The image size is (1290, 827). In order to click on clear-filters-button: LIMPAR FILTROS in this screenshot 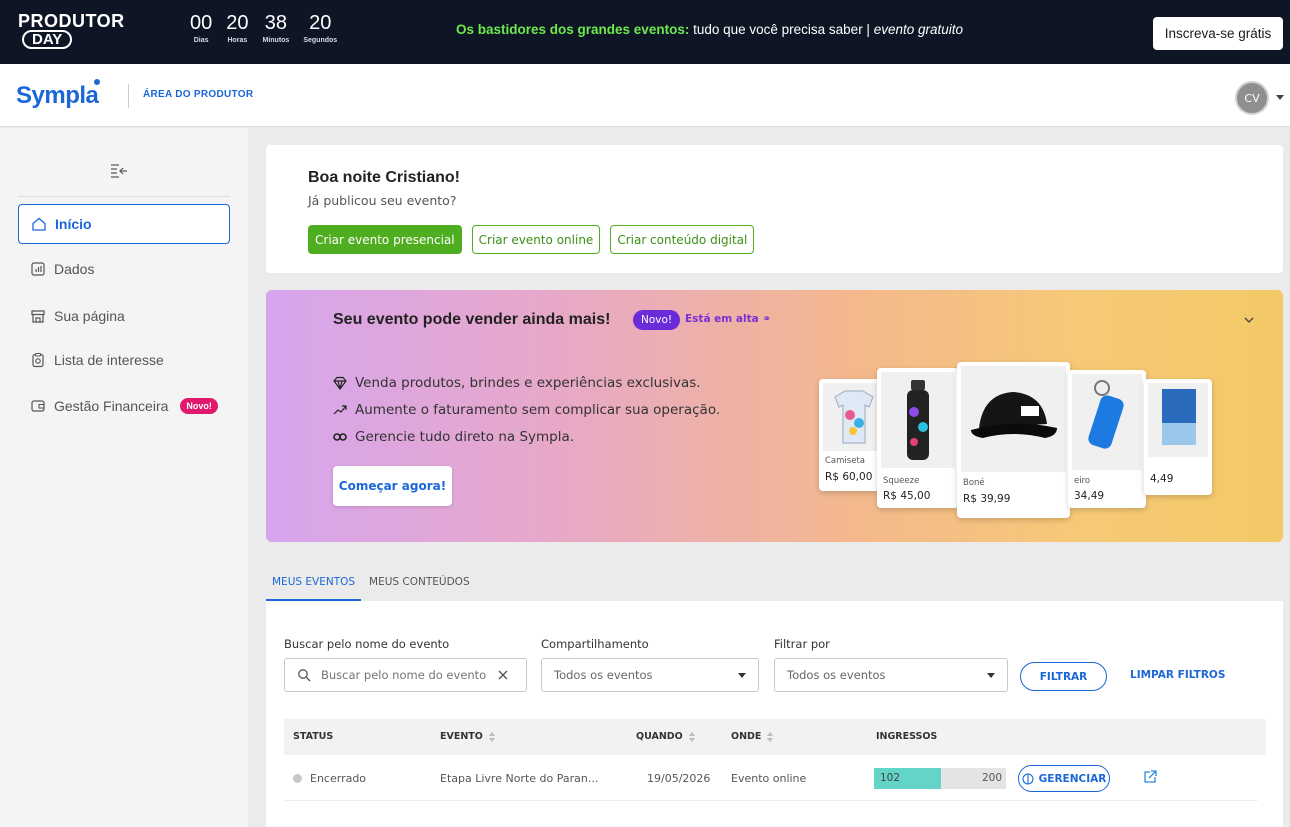, I will do `click(1177, 675)`.